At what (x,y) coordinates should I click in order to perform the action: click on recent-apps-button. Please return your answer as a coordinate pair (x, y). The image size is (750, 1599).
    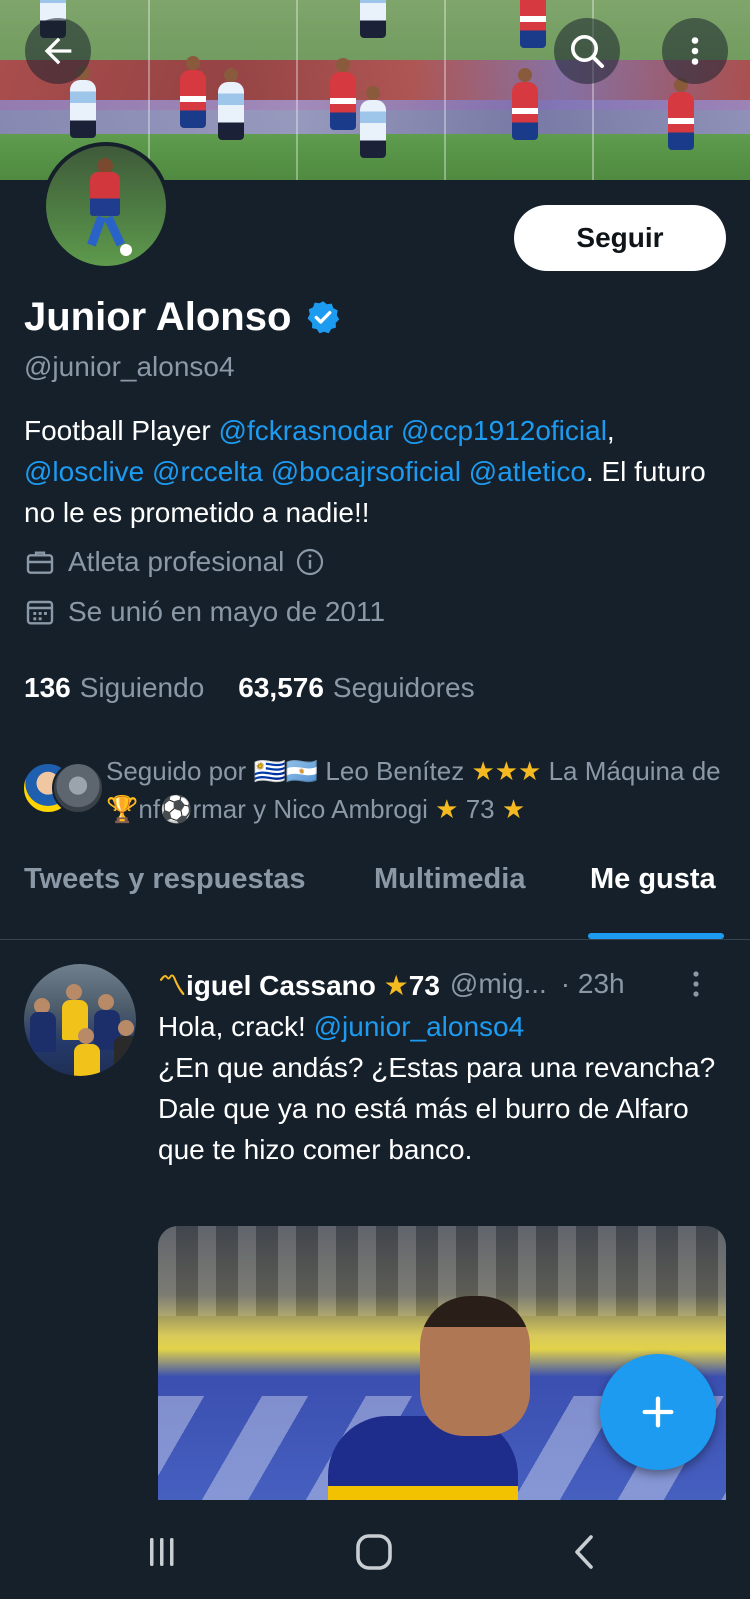
    Looking at the image, I should click on (162, 1552).